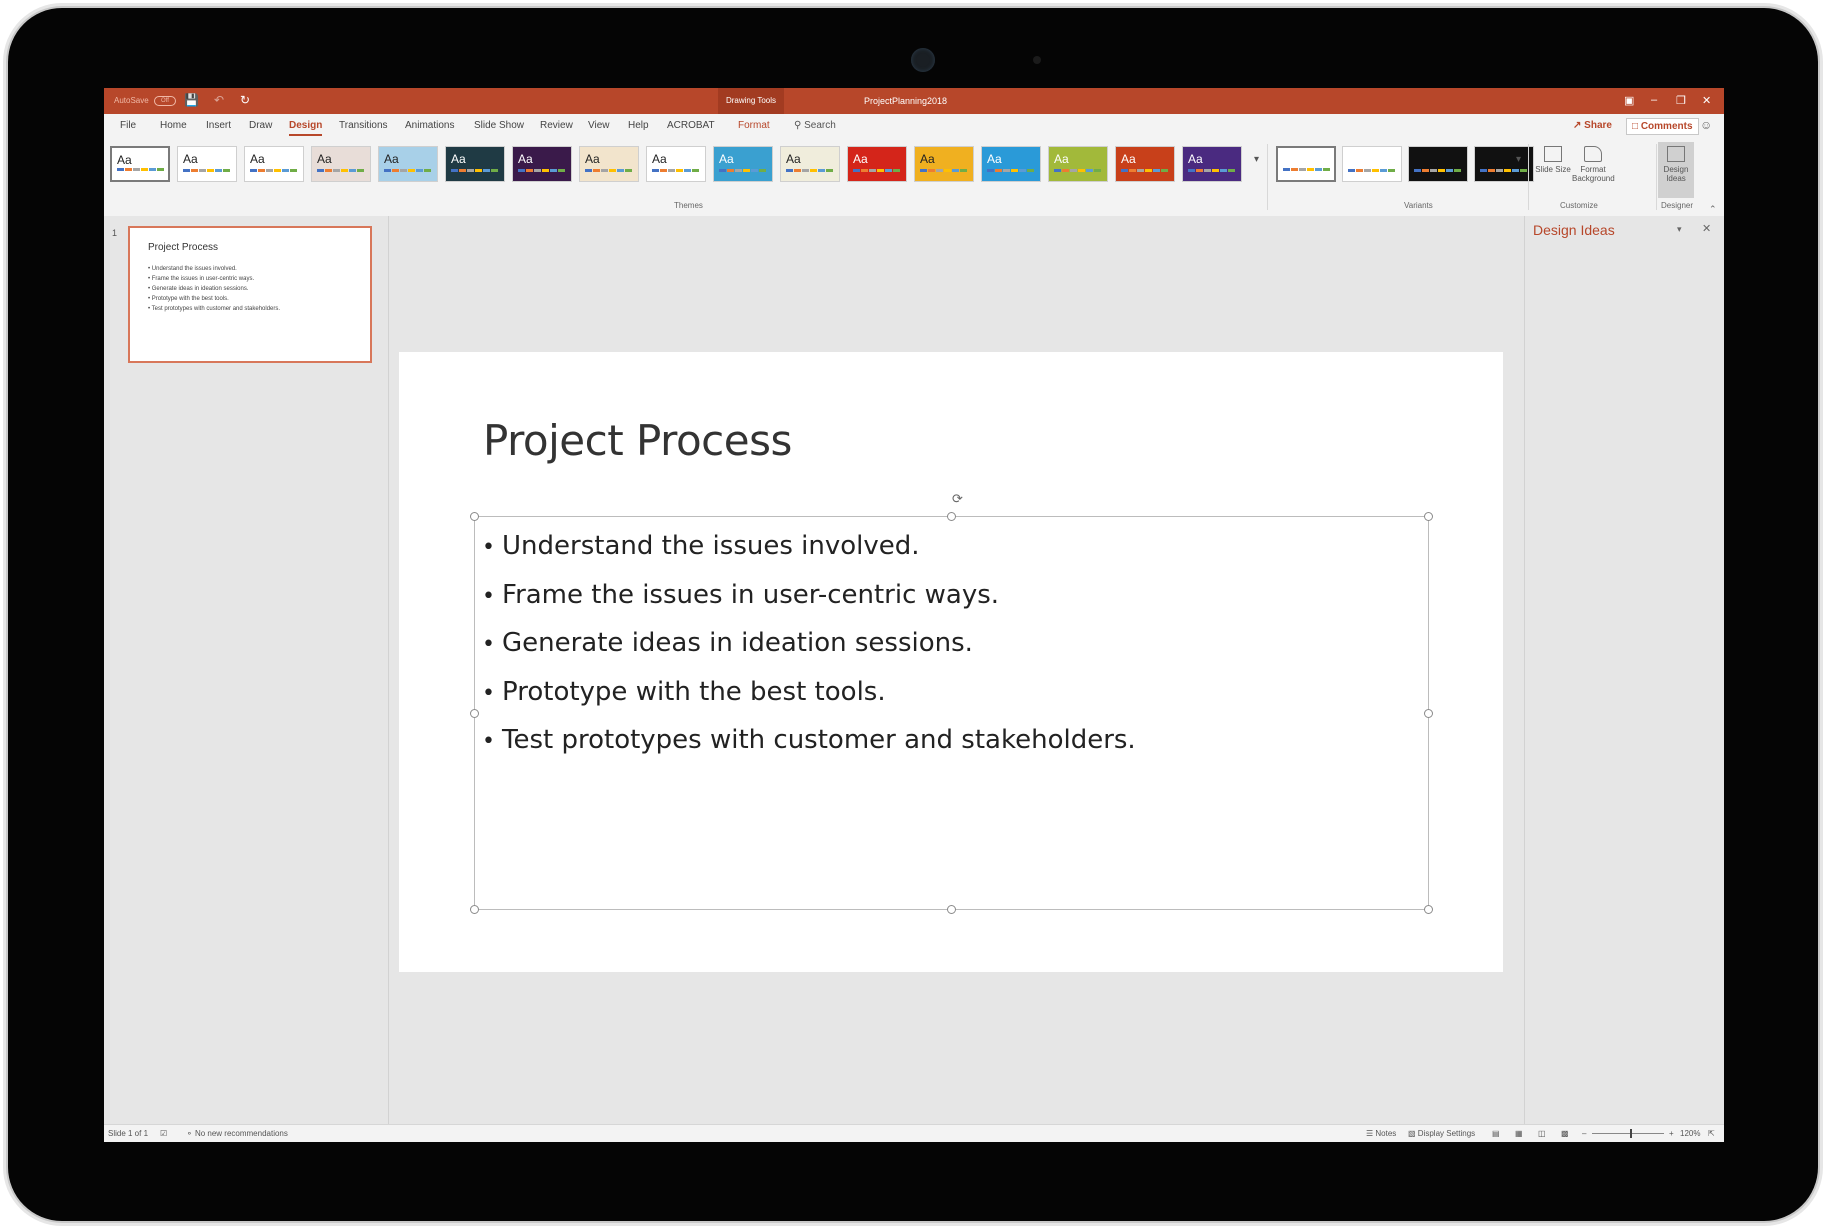 This screenshot has height=1231, width=1827. What do you see at coordinates (599, 125) in the screenshot?
I see `tab-view: View` at bounding box center [599, 125].